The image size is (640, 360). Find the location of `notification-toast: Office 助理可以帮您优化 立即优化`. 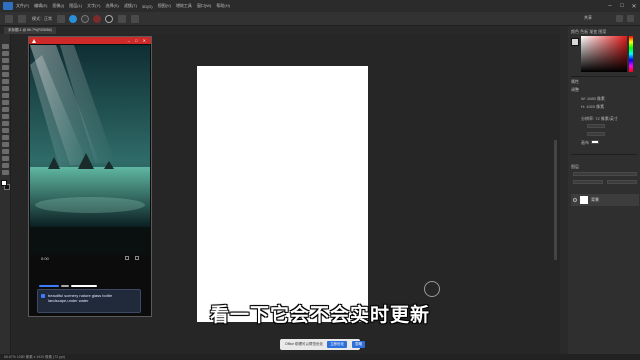

notification-toast: Office 助理可以帮您优化 立即优化 is located at coordinates (320, 344).